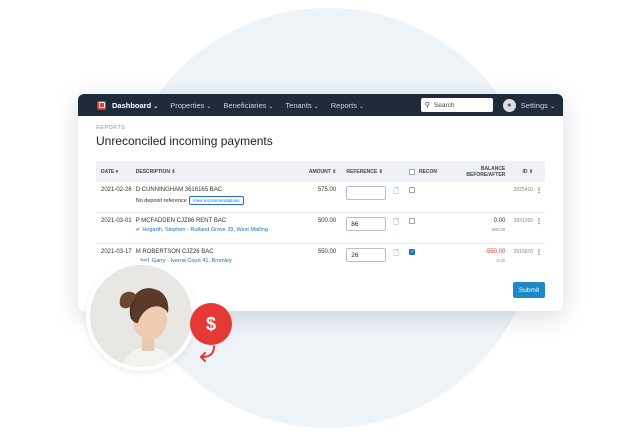  What do you see at coordinates (366, 193) in the screenshot?
I see `reference-input` at bounding box center [366, 193].